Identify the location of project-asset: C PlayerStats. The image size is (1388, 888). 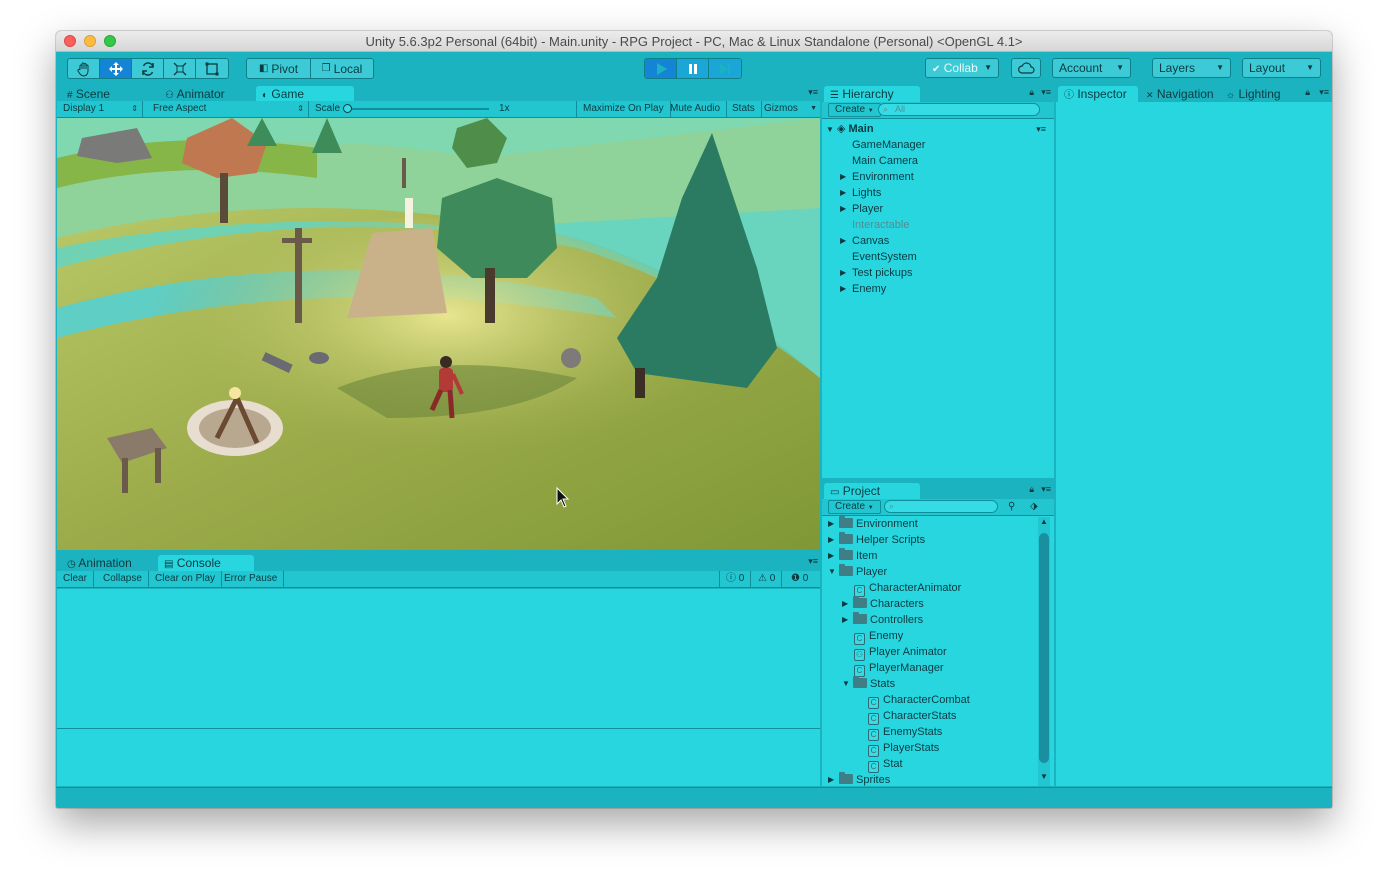
(929, 748).